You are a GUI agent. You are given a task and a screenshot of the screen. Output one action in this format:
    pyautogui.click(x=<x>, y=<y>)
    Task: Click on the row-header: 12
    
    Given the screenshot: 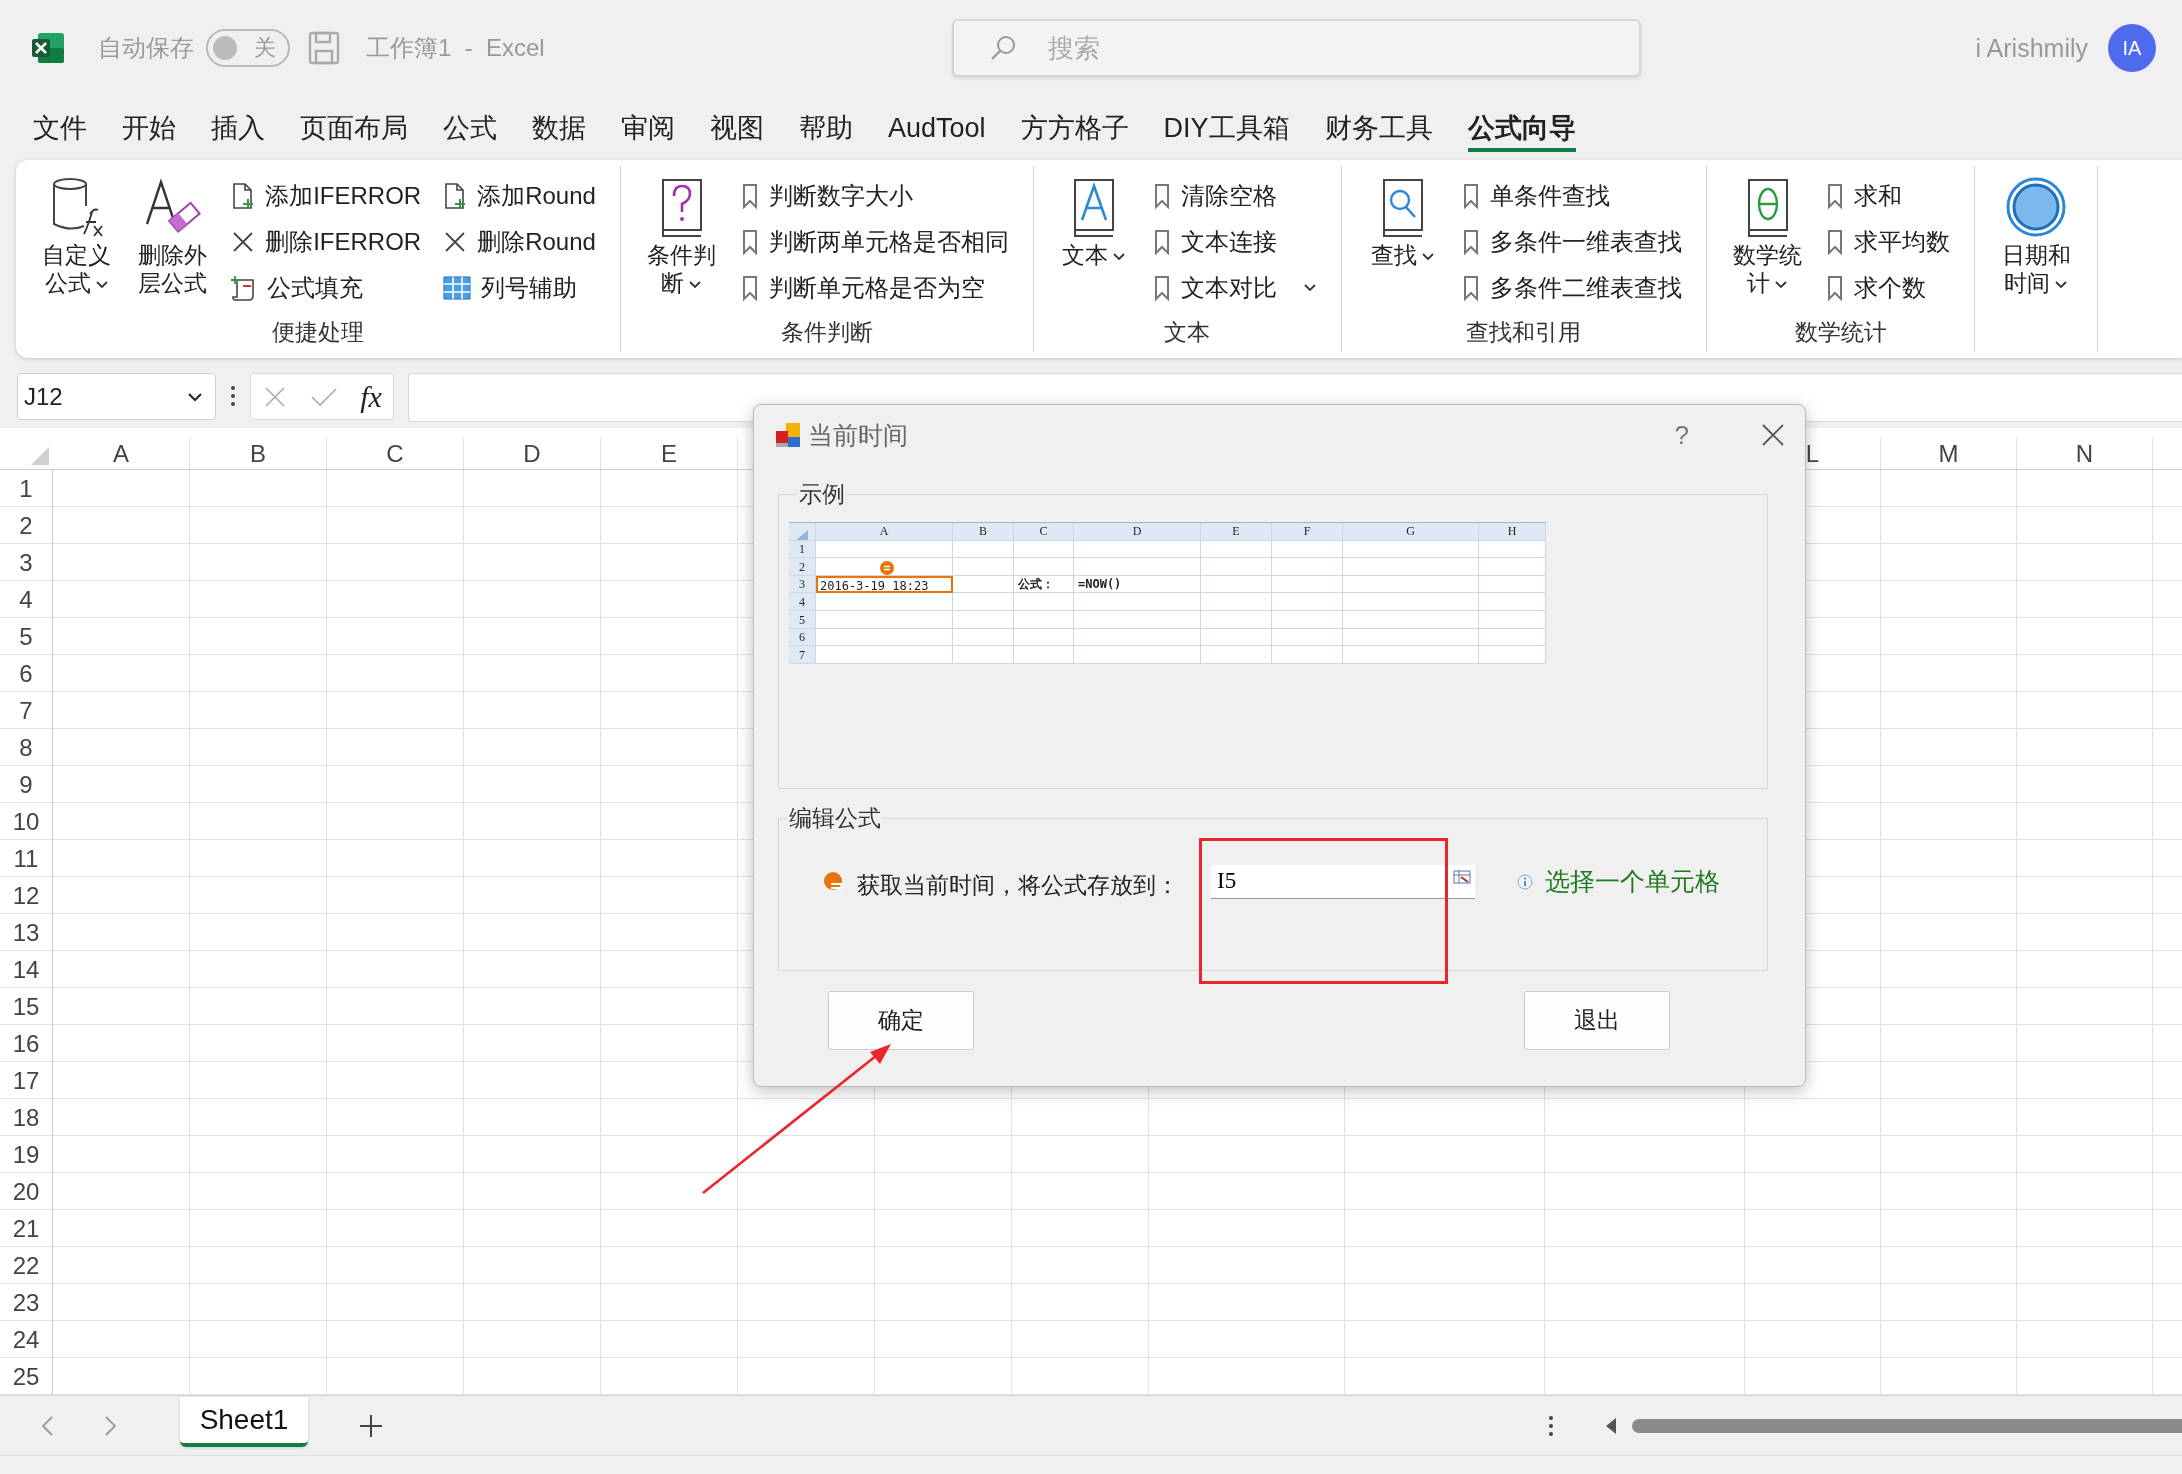 What is the action you would take?
    pyautogui.click(x=26, y=895)
    